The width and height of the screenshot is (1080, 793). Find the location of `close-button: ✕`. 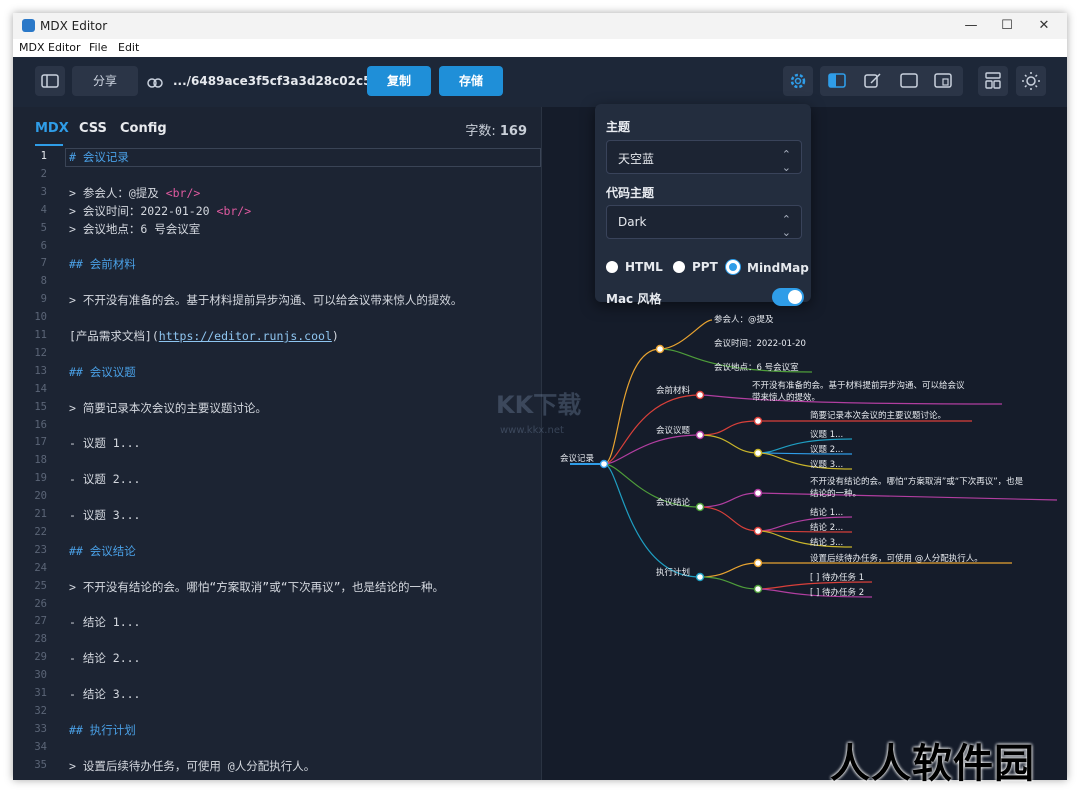

close-button: ✕ is located at coordinates (1044, 26).